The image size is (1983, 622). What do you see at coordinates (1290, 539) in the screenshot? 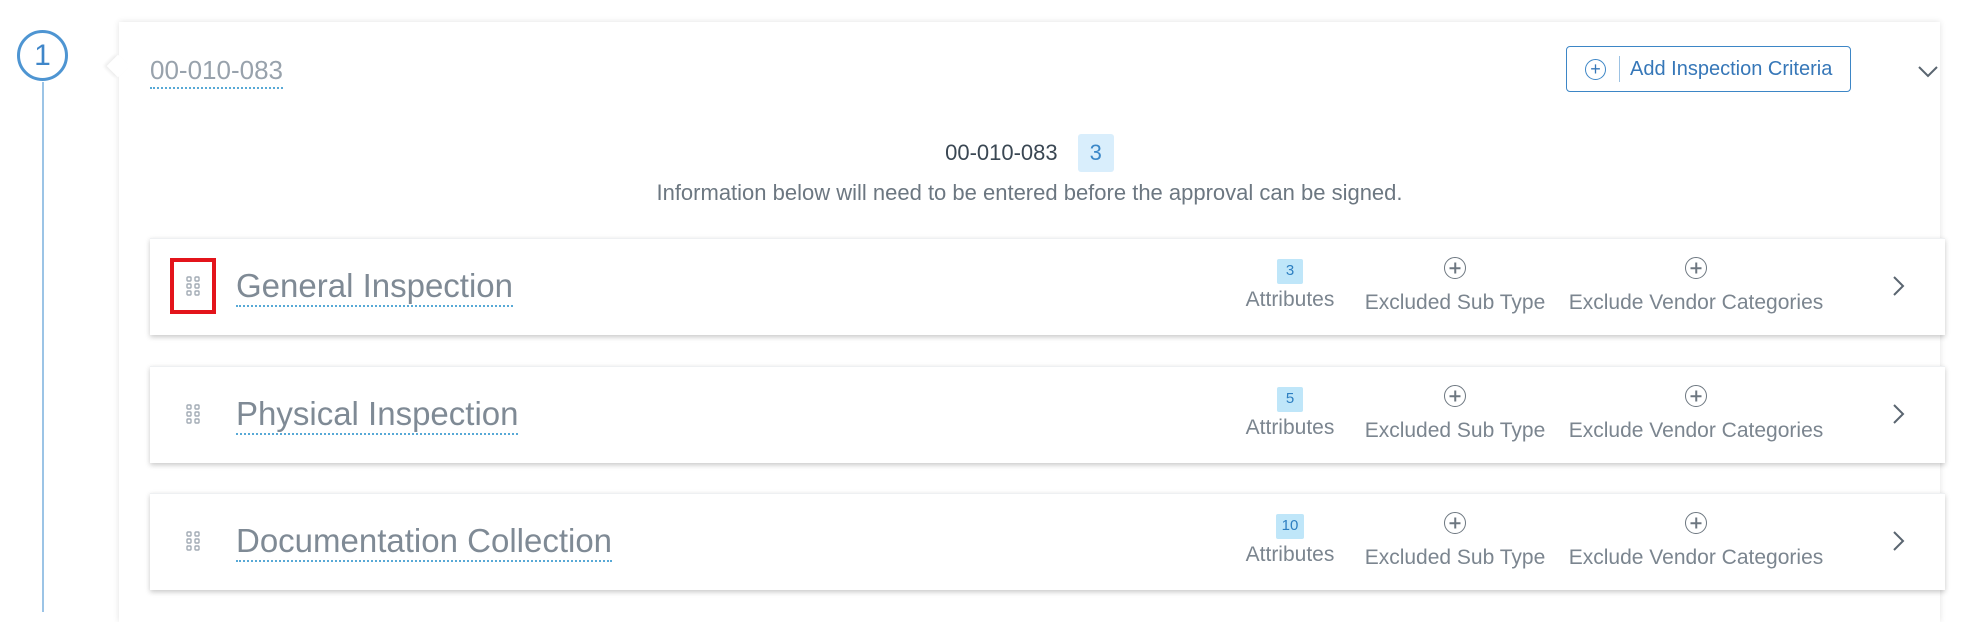
I see `attributes-count: 10 Attributes` at bounding box center [1290, 539].